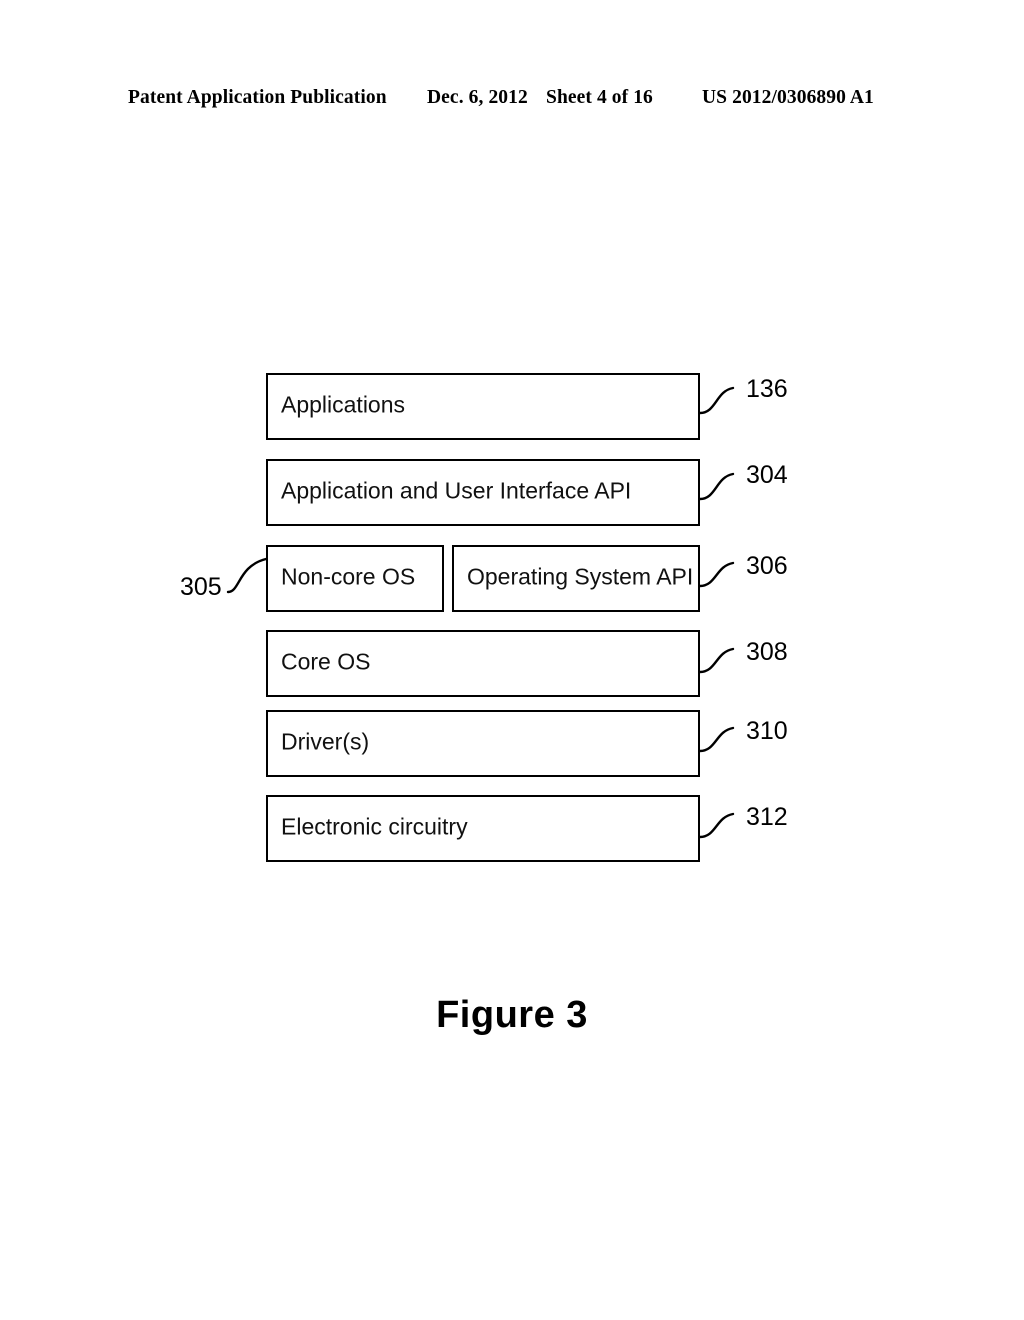 This screenshot has width=1024, height=1320. What do you see at coordinates (201, 587) in the screenshot?
I see `reference-numeral-305: 305` at bounding box center [201, 587].